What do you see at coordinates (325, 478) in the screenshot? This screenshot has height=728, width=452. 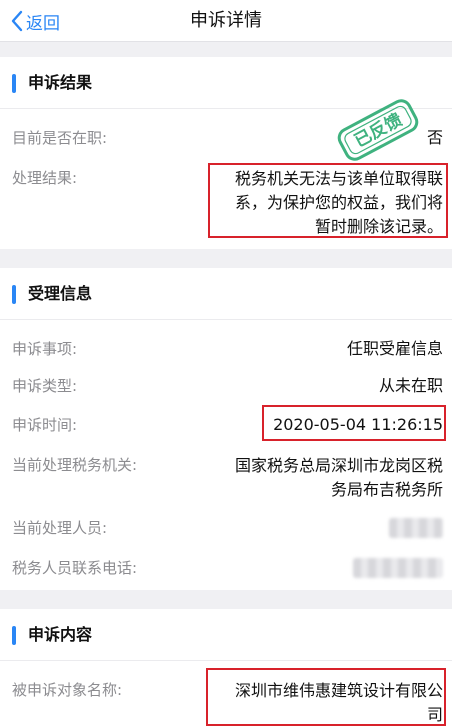 I see `authority-value: 国家税务总局深圳市龙岗区税 务局布吉税务所` at bounding box center [325, 478].